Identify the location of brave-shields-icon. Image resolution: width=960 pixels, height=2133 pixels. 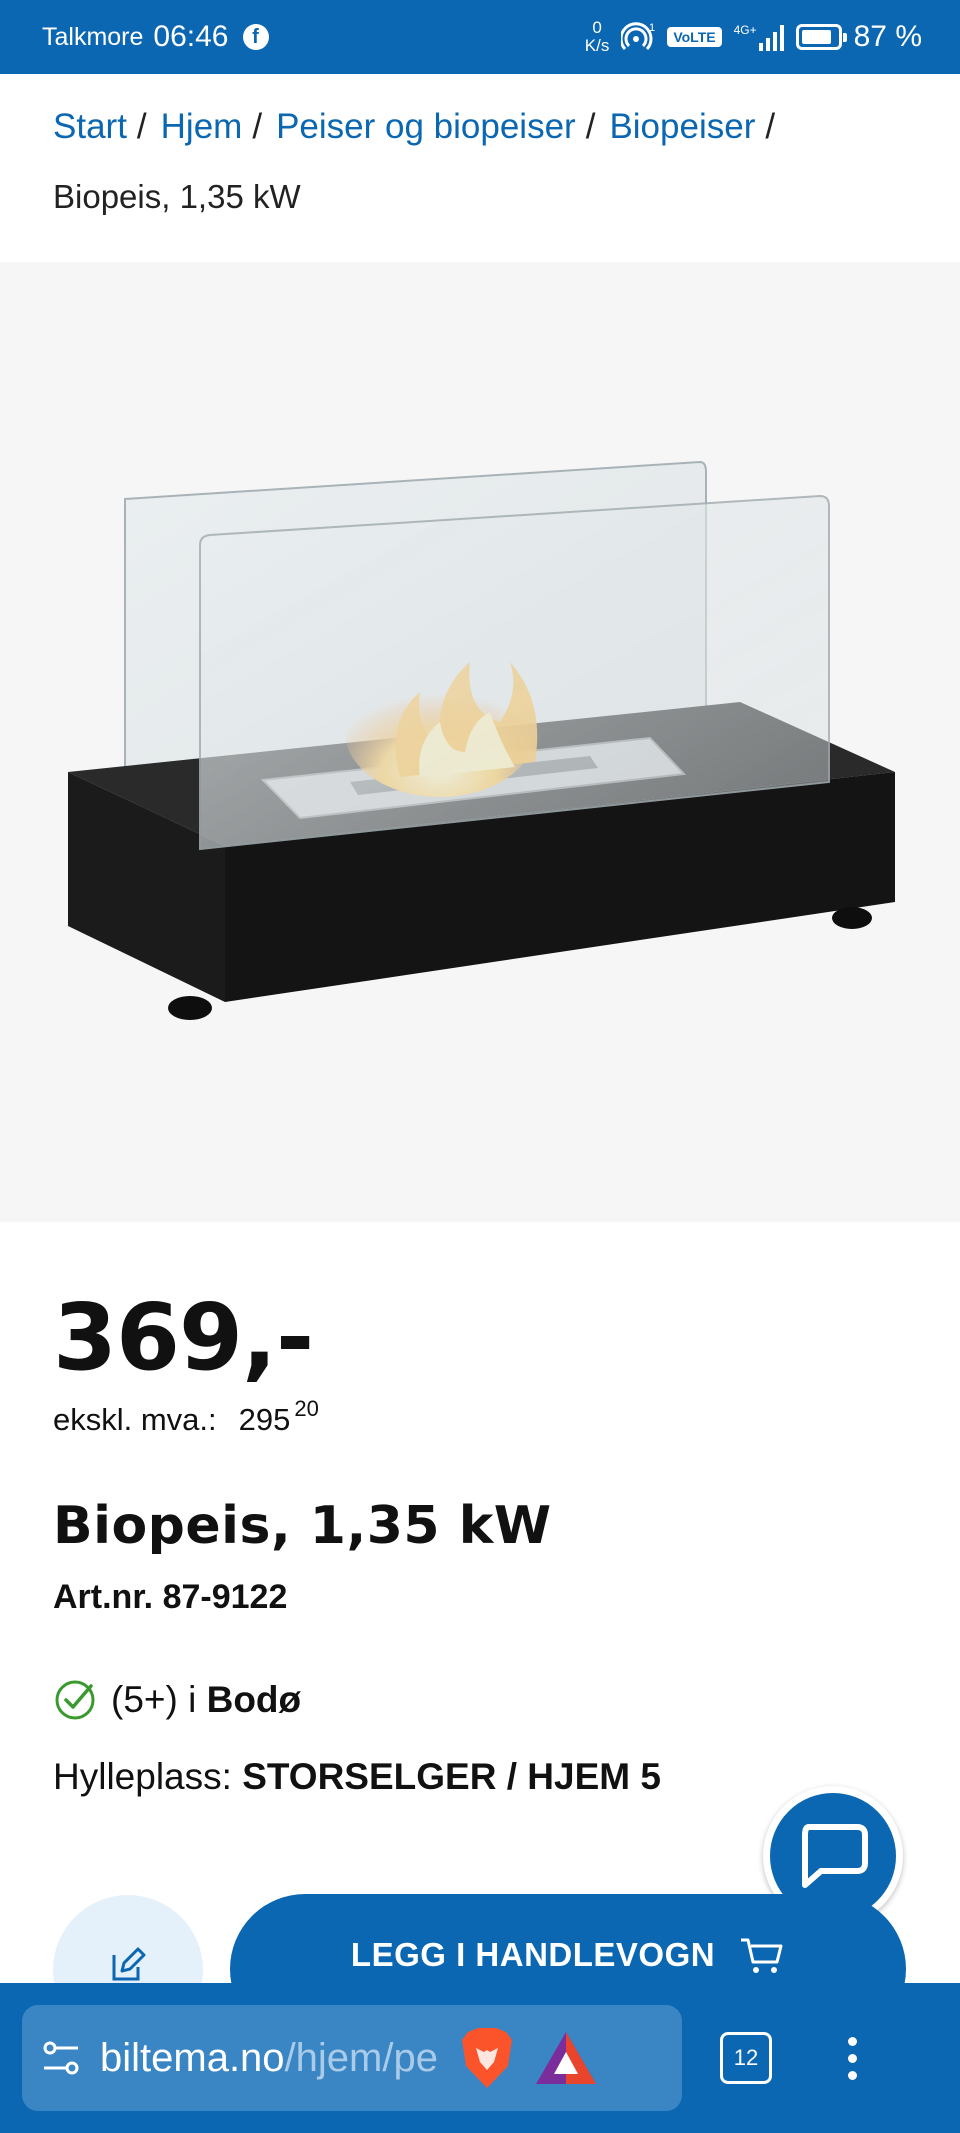
(487, 2058).